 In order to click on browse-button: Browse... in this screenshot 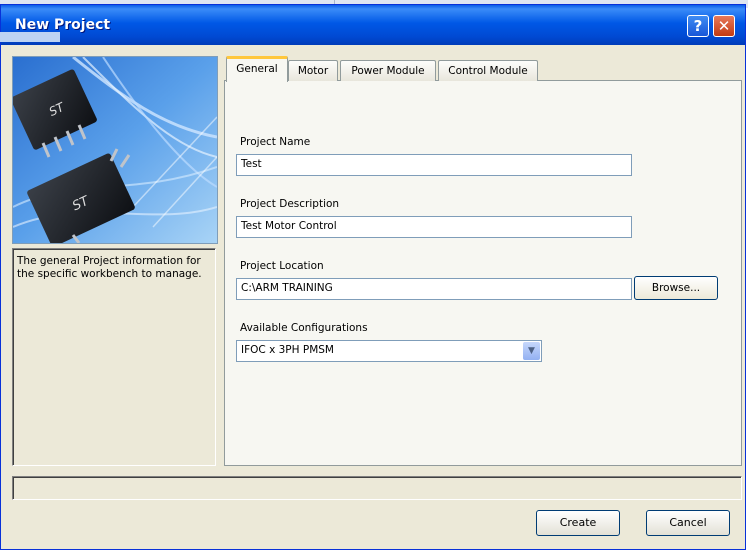, I will do `click(676, 288)`.